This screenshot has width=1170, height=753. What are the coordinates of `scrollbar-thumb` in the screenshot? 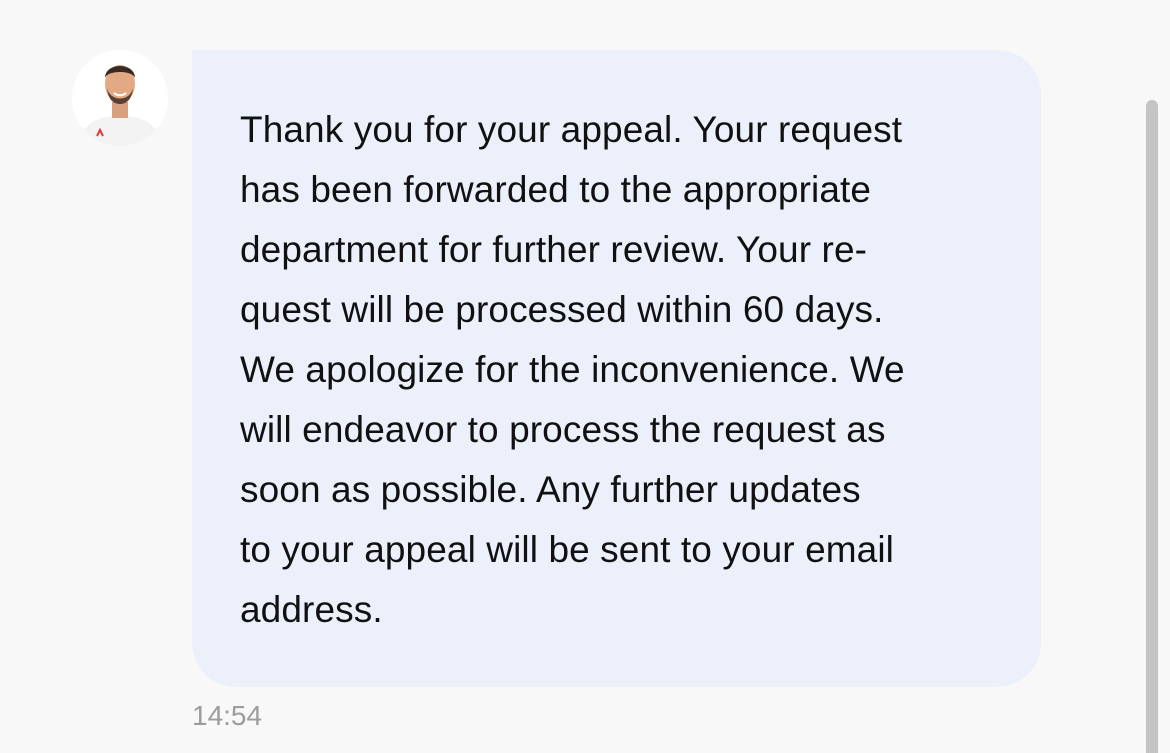 It's located at (1152, 426).